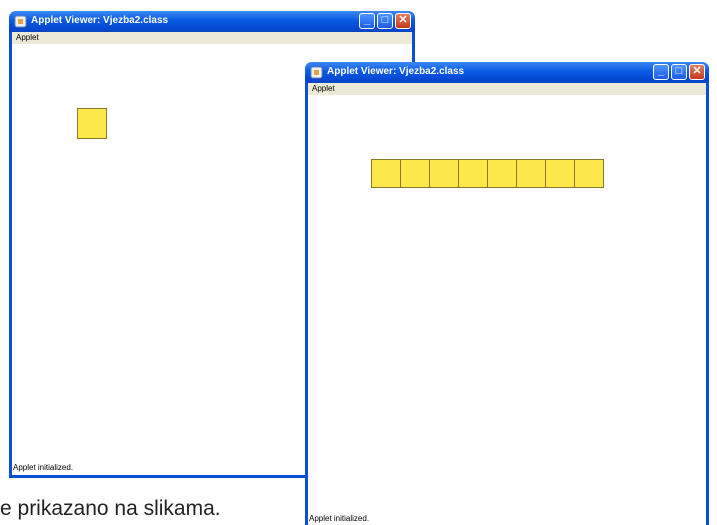  Describe the element at coordinates (110, 508) in the screenshot. I see `document-caption: e prikazano na slikama.` at that location.